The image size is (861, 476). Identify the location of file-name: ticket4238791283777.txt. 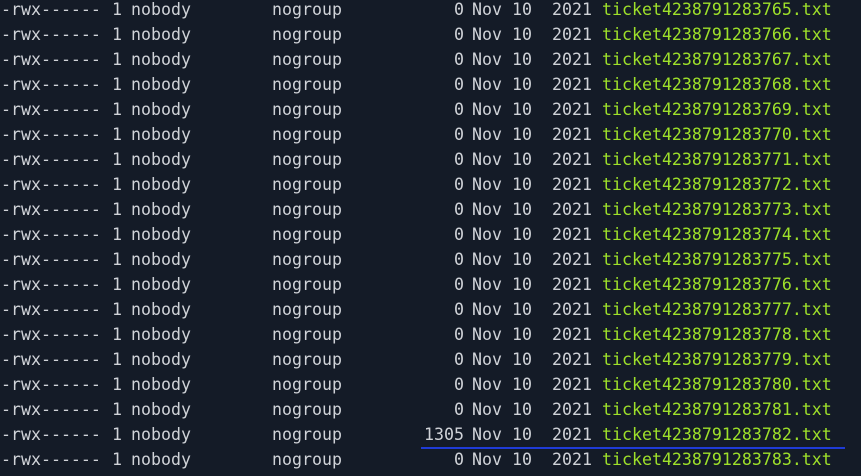
(717, 309).